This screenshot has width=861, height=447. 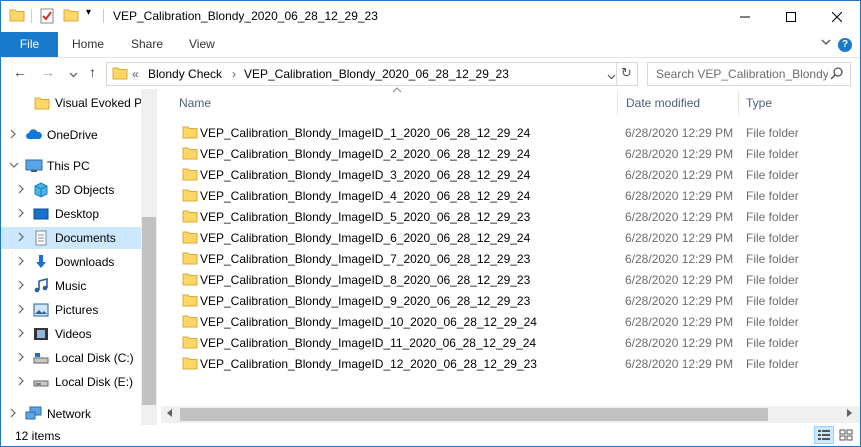 I want to click on sidebar-item-label: Music, so click(x=71, y=286).